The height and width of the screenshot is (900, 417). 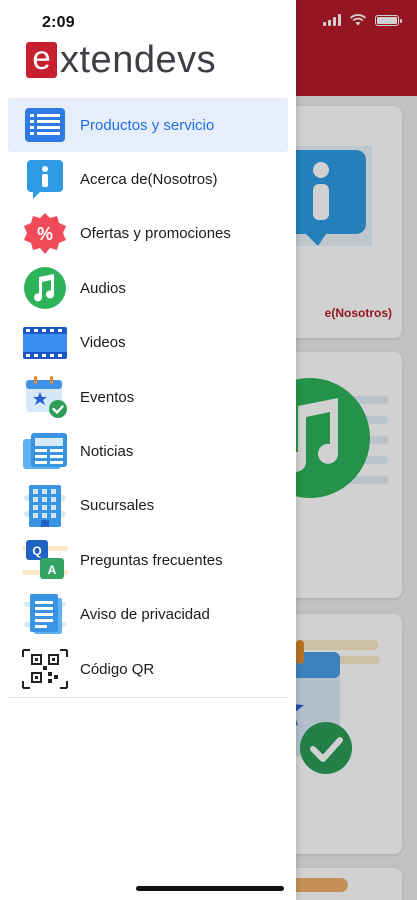 I want to click on music-note-icon, so click(x=45, y=288).